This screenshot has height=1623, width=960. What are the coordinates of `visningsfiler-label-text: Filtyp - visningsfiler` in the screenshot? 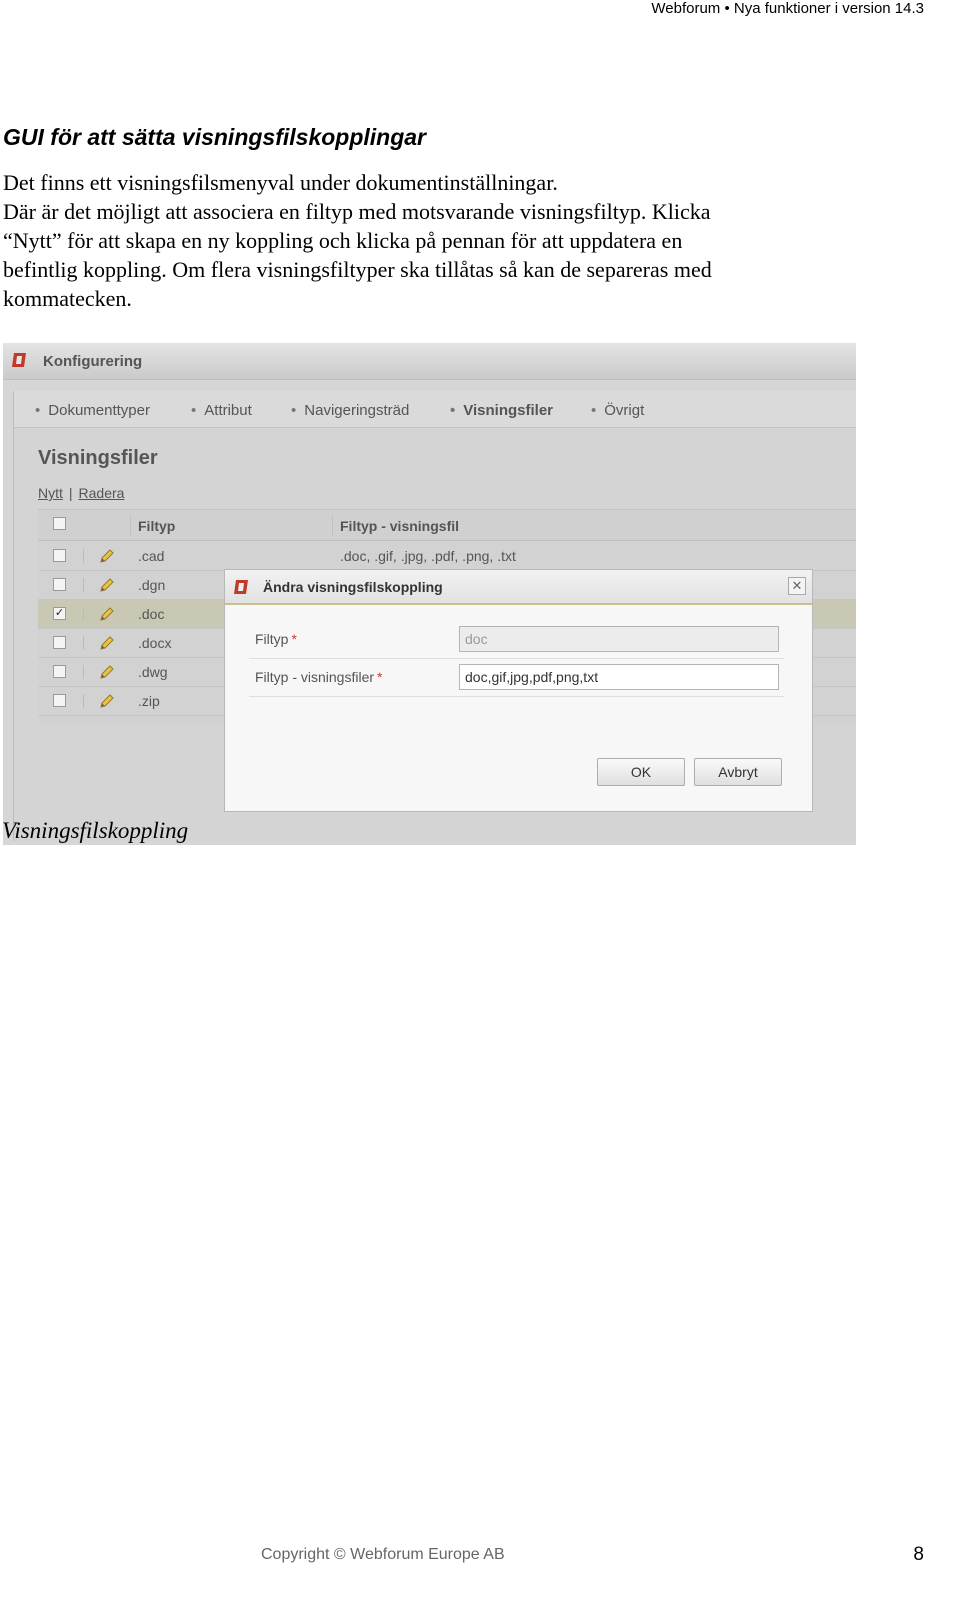 It's located at (315, 677).